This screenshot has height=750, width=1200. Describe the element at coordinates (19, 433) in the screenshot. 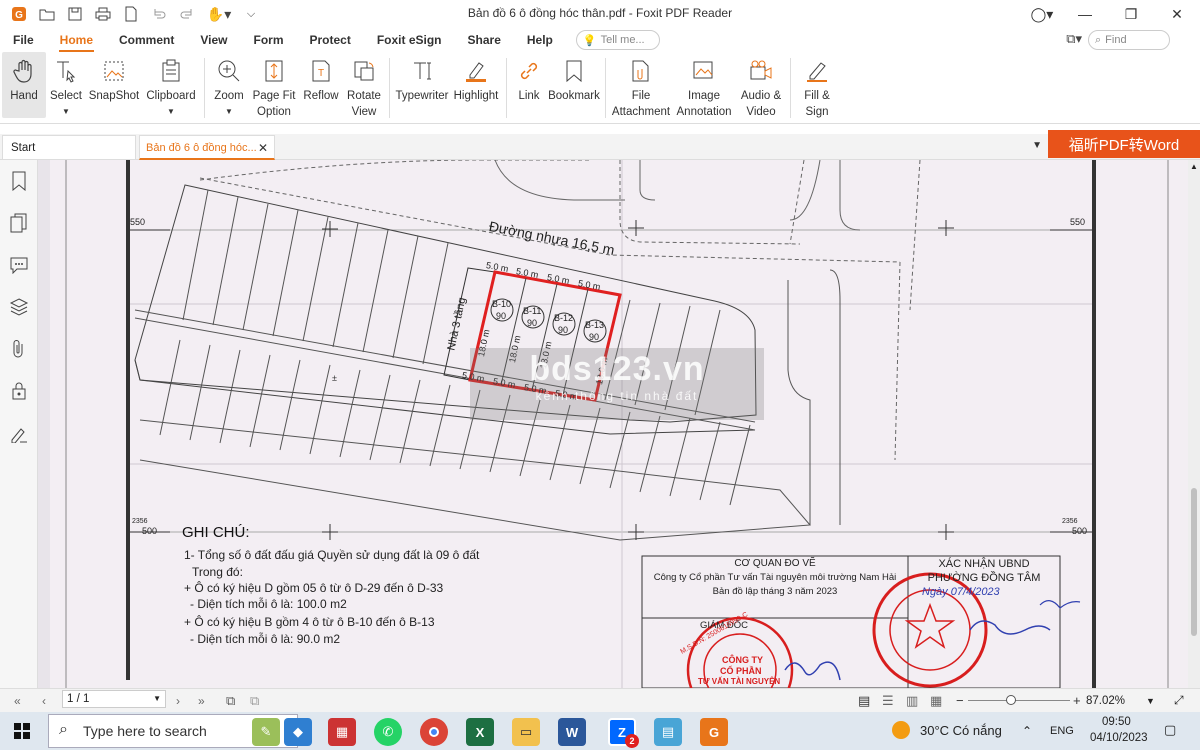

I see `signature-panel-icon` at that location.